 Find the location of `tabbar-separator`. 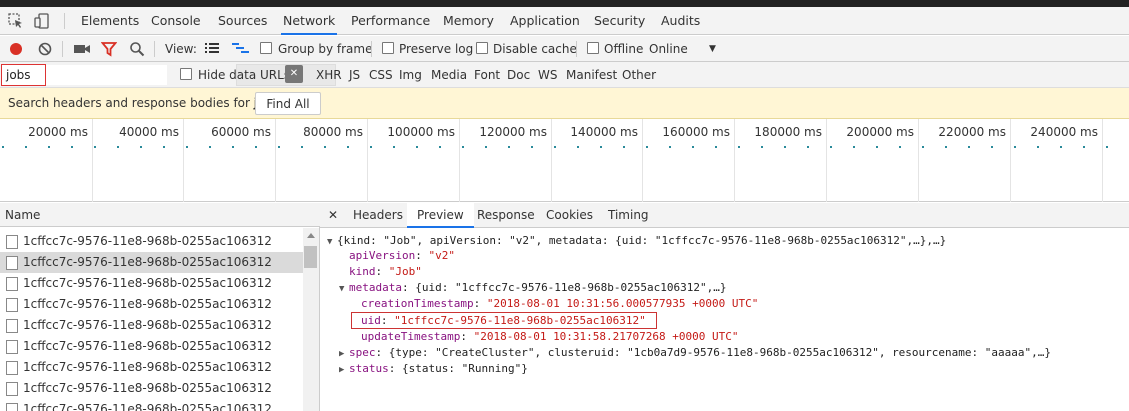

tabbar-separator is located at coordinates (64, 21).